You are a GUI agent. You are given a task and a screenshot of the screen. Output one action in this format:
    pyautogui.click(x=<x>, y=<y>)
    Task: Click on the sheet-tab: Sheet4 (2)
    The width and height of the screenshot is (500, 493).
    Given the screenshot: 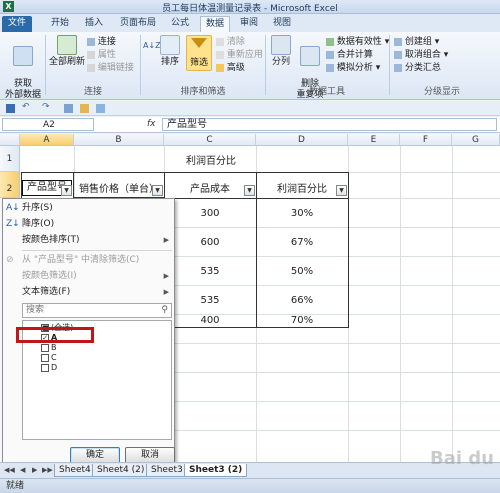 What is the action you would take?
    pyautogui.click(x=121, y=470)
    